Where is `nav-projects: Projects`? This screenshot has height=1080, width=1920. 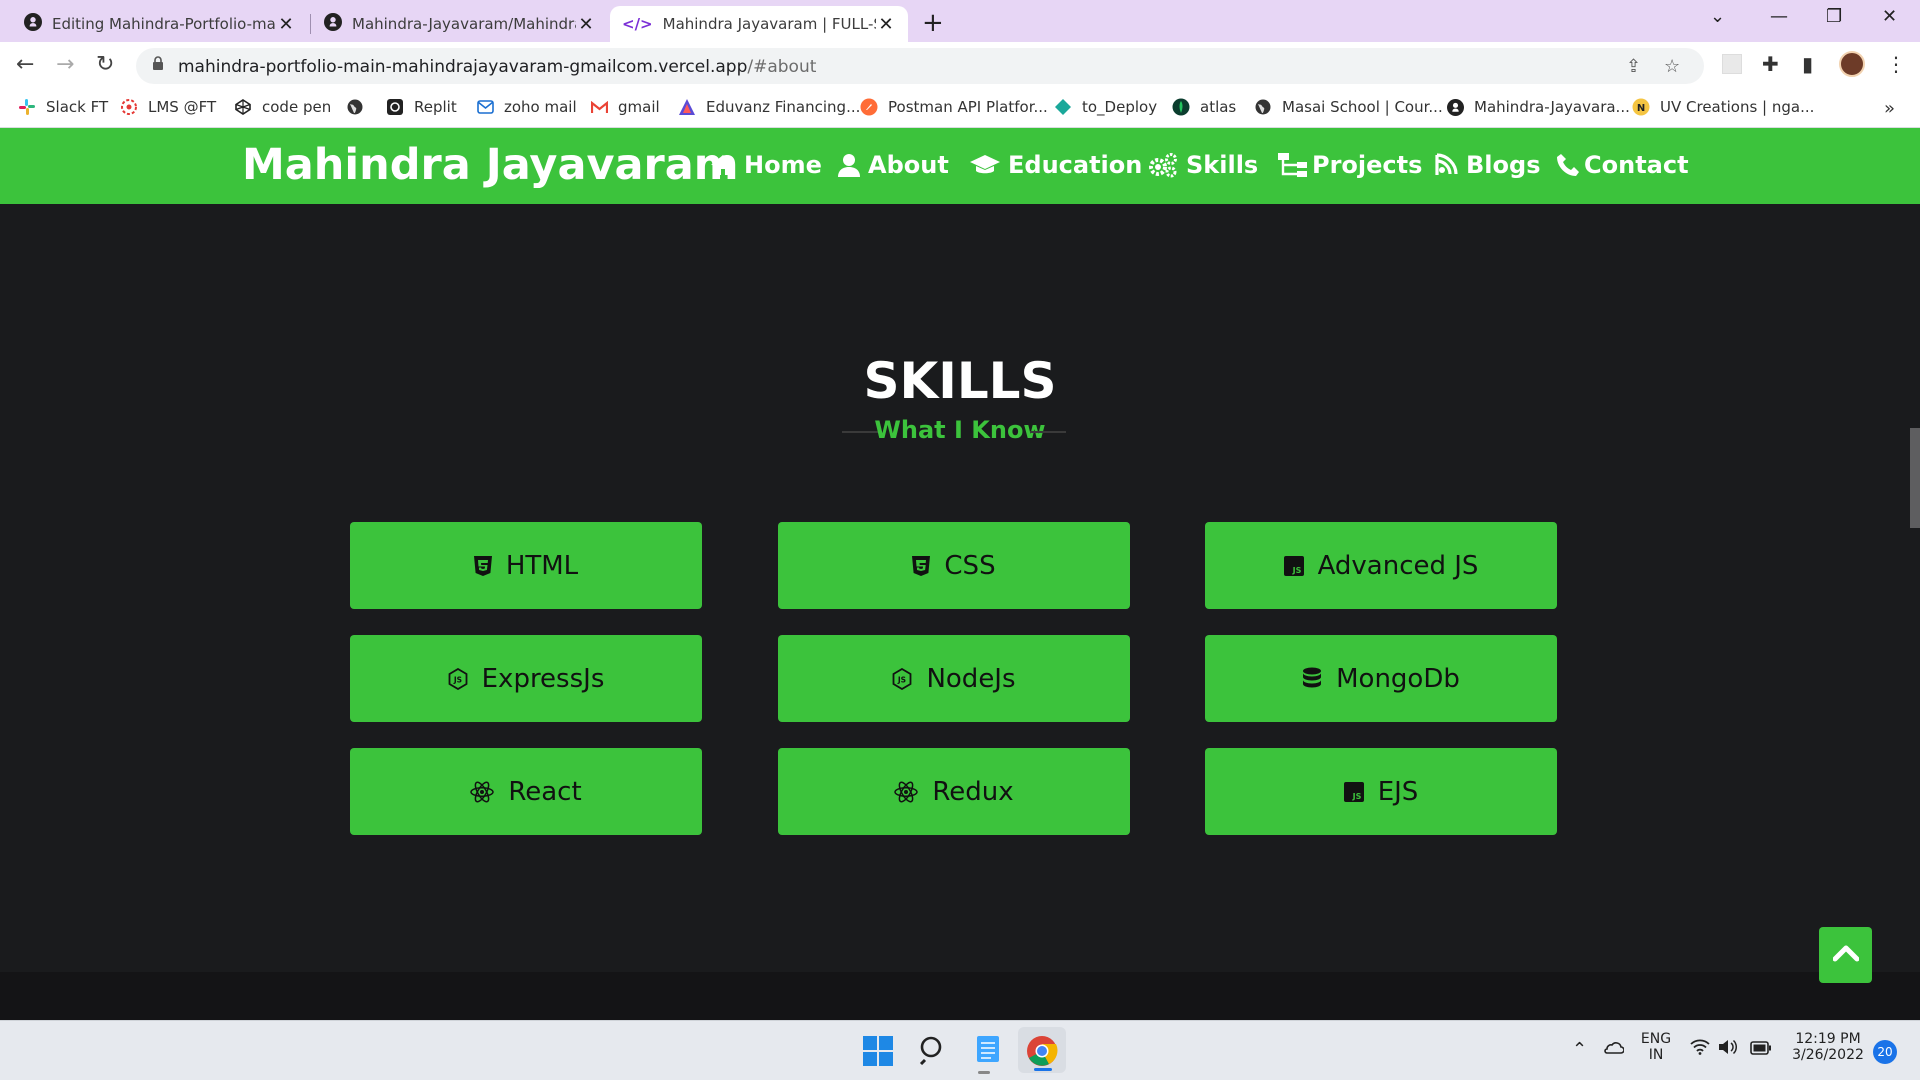 nav-projects: Projects is located at coordinates (1350, 165).